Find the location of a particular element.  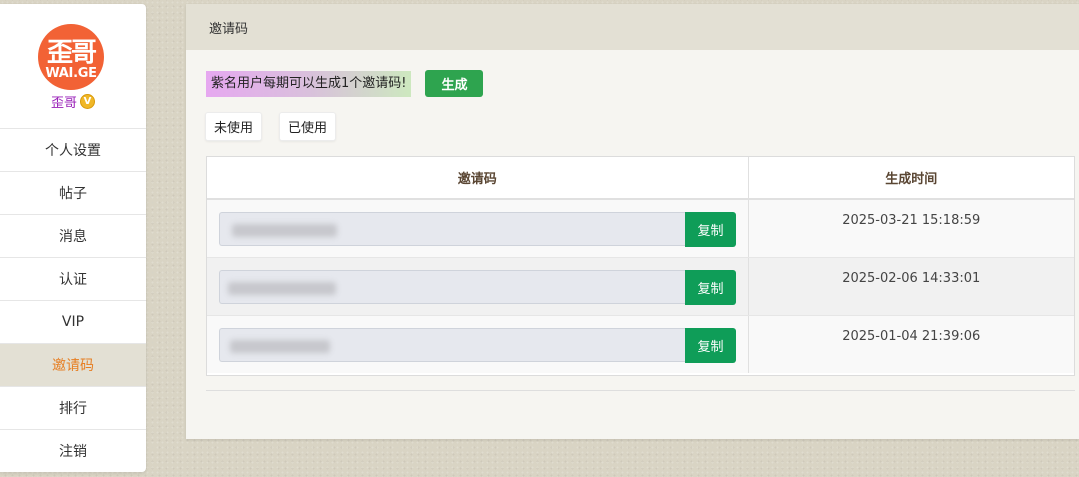

sidebar-item-verification: 认证 is located at coordinates (73, 278).